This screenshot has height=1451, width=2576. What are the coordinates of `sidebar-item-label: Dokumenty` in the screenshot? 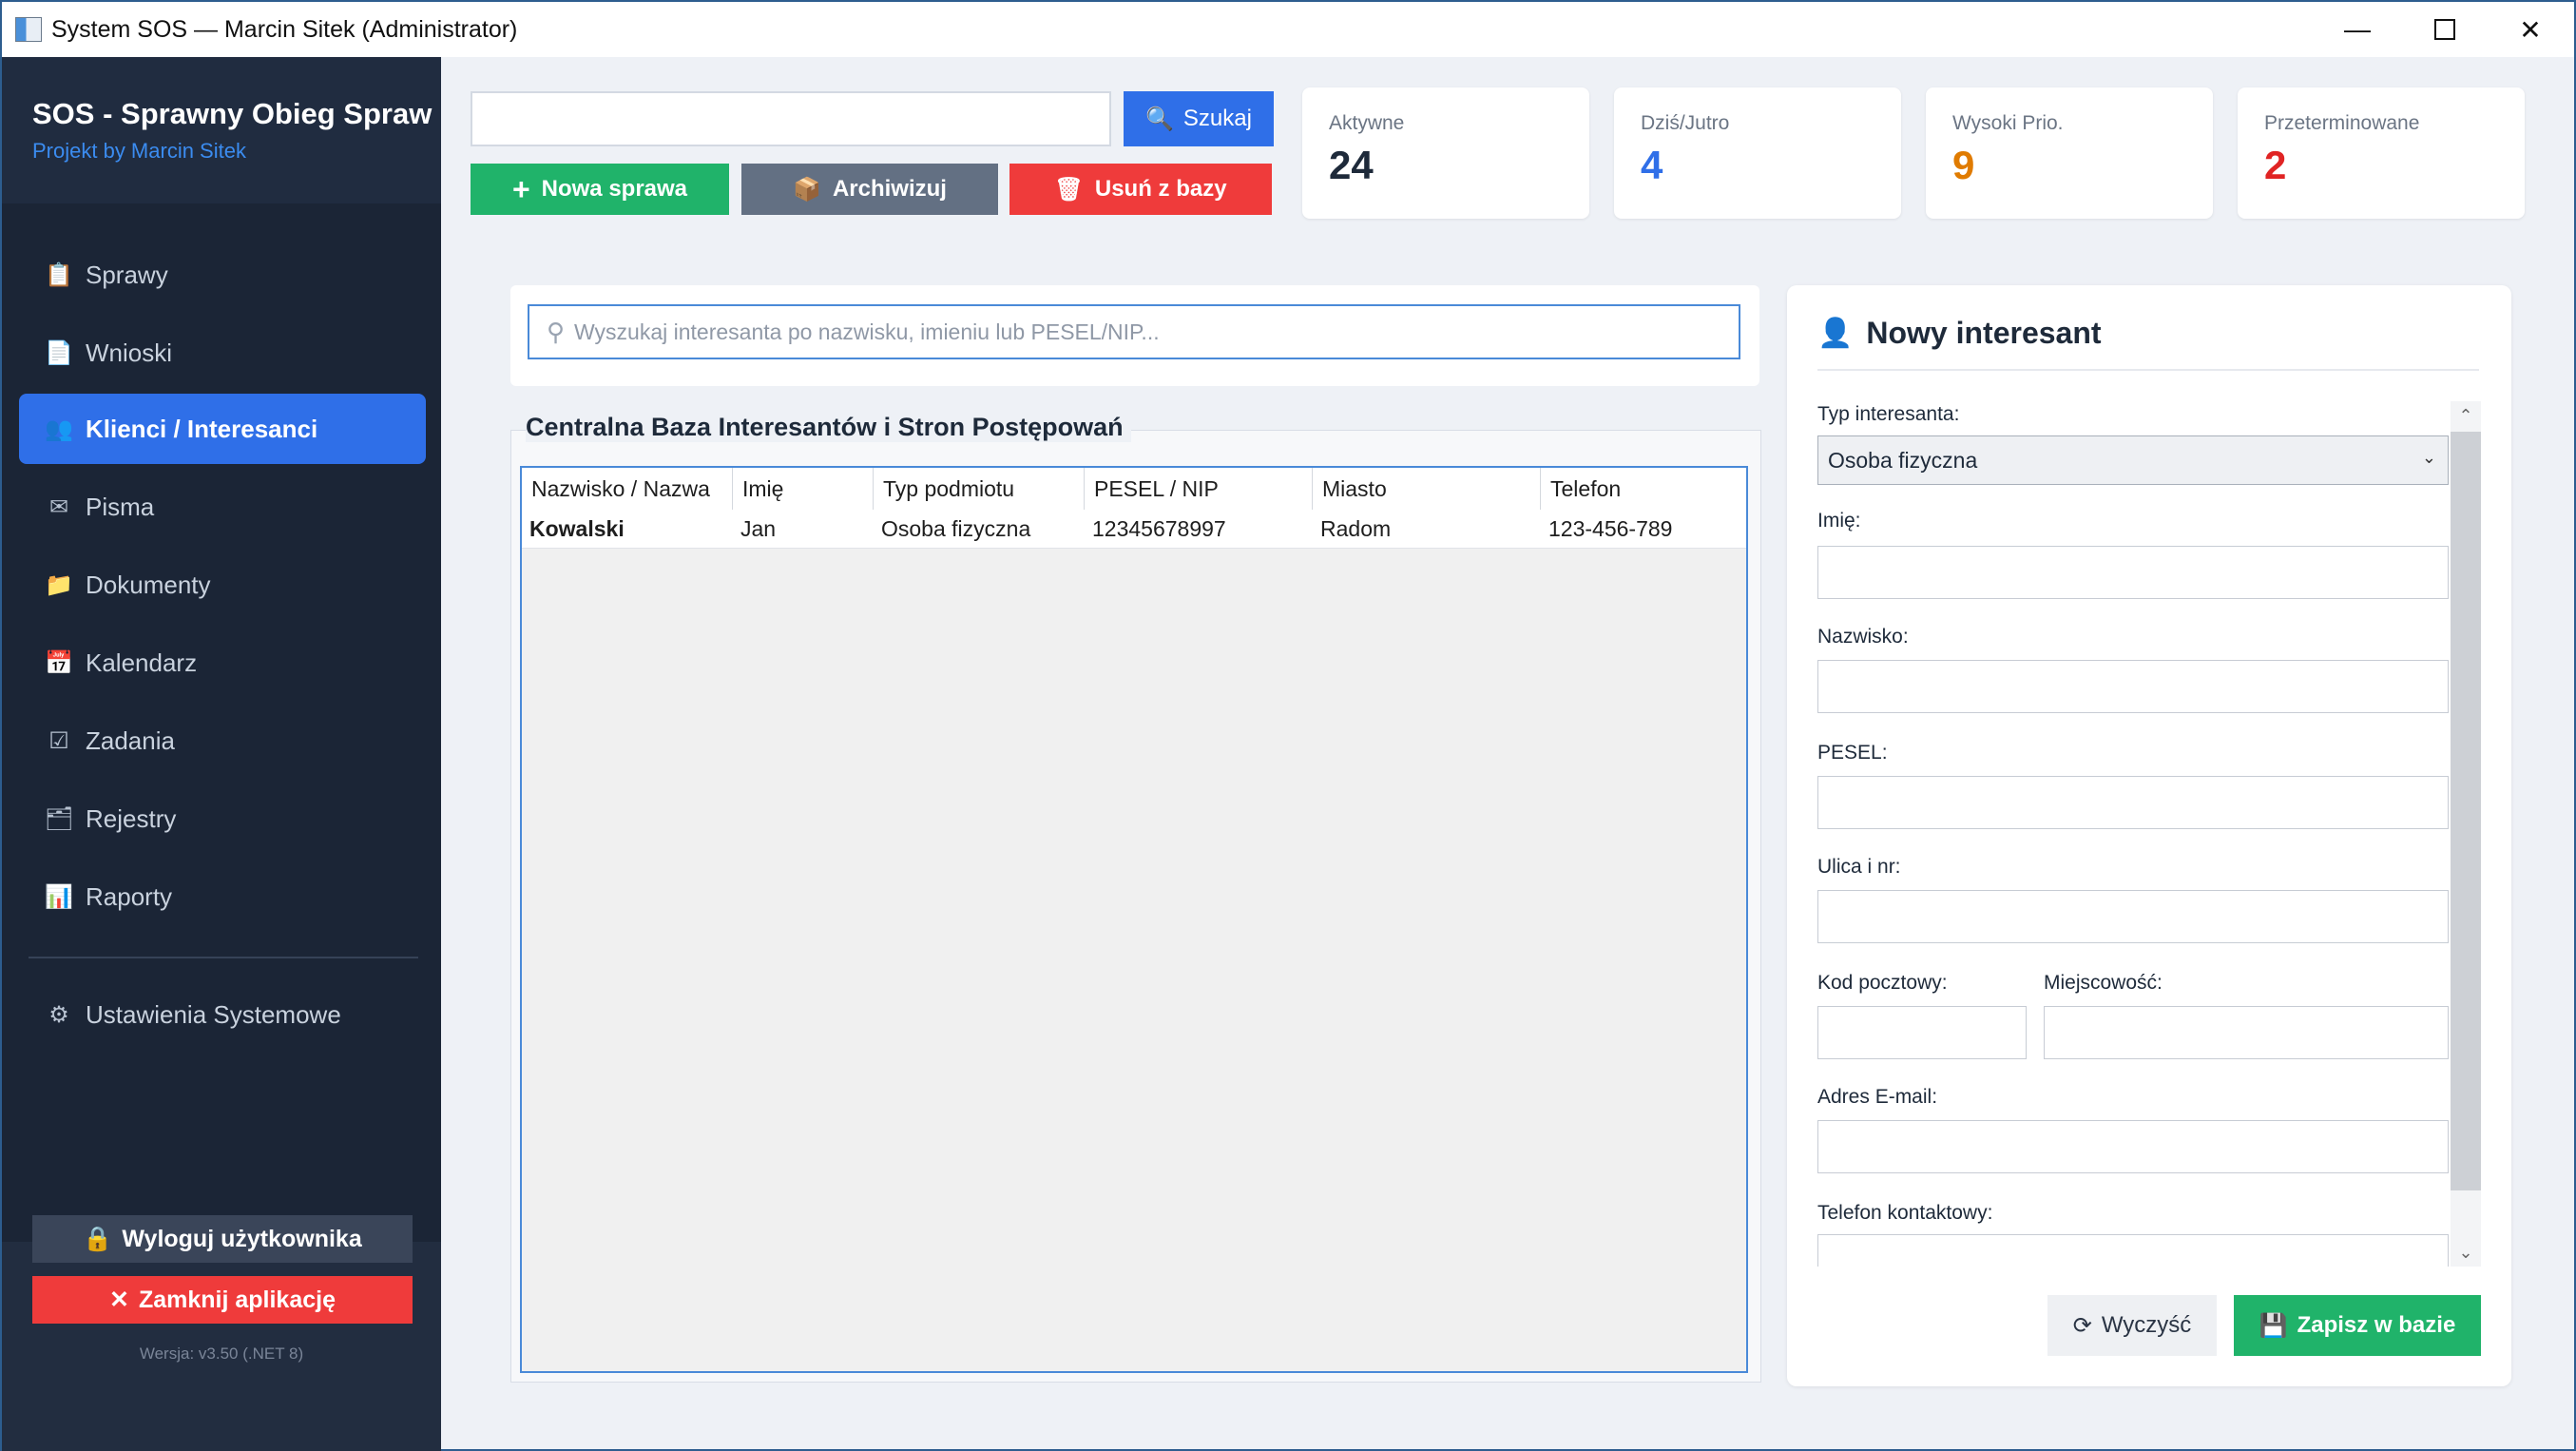 It's located at (148, 584).